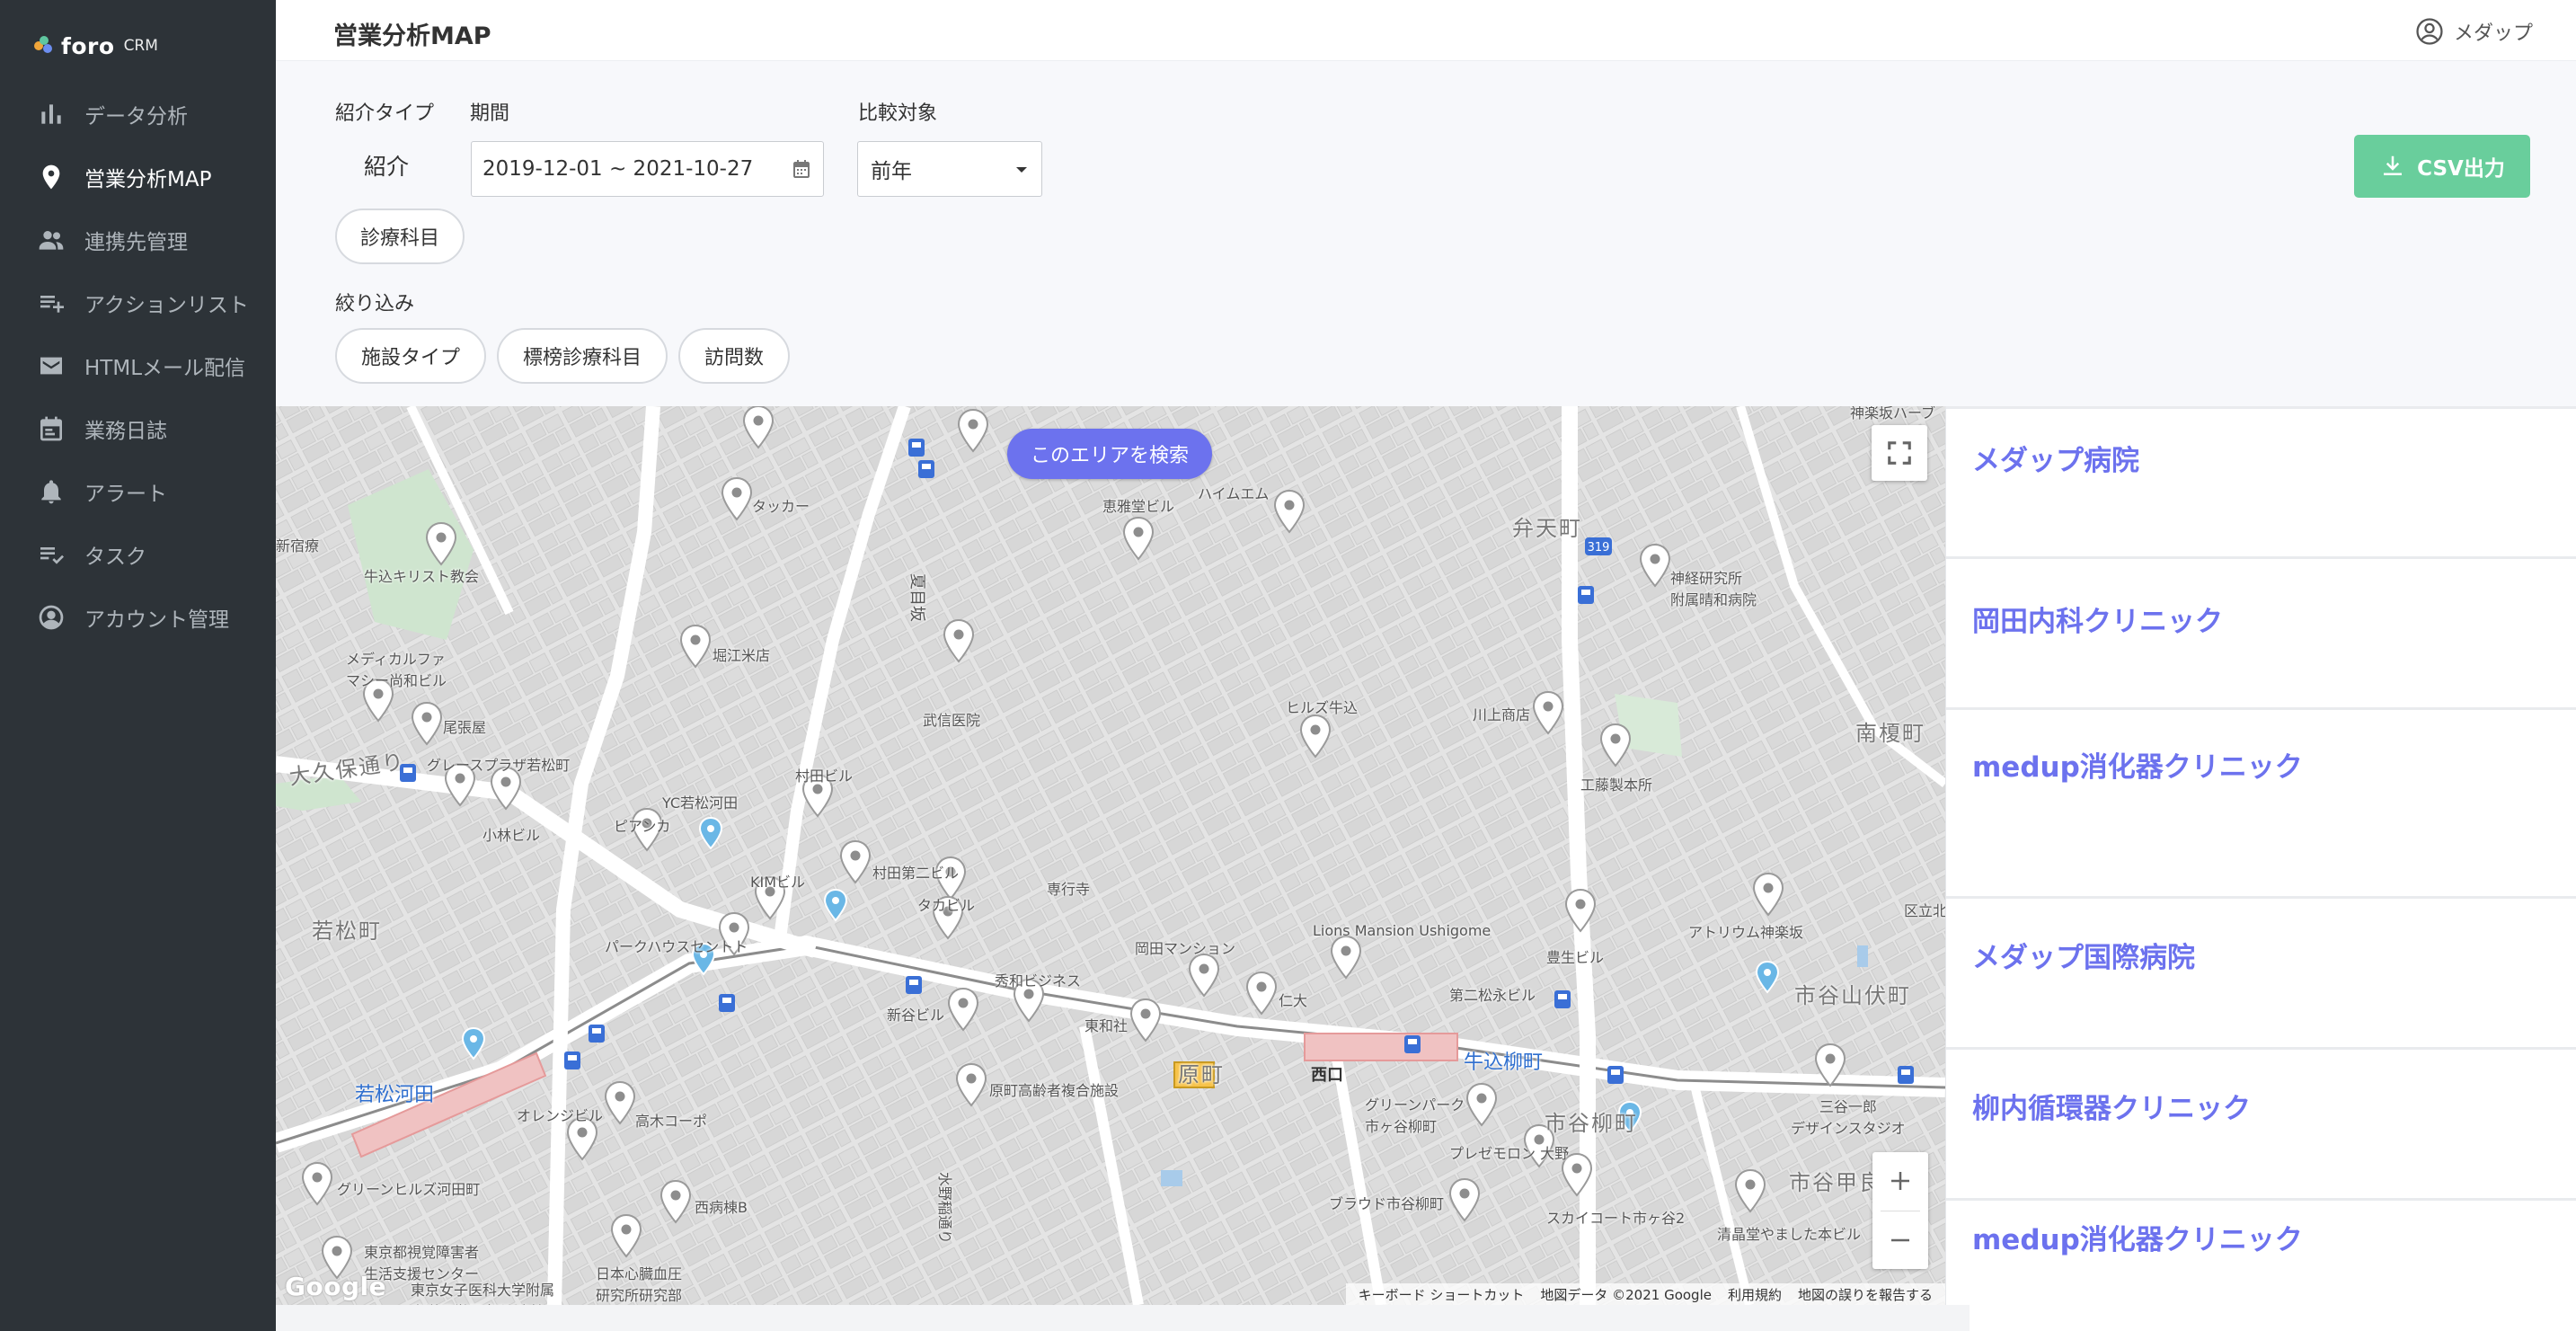 Image resolution: width=2576 pixels, height=1331 pixels. Describe the element at coordinates (51, 617) in the screenshot. I see `account-icon` at that location.